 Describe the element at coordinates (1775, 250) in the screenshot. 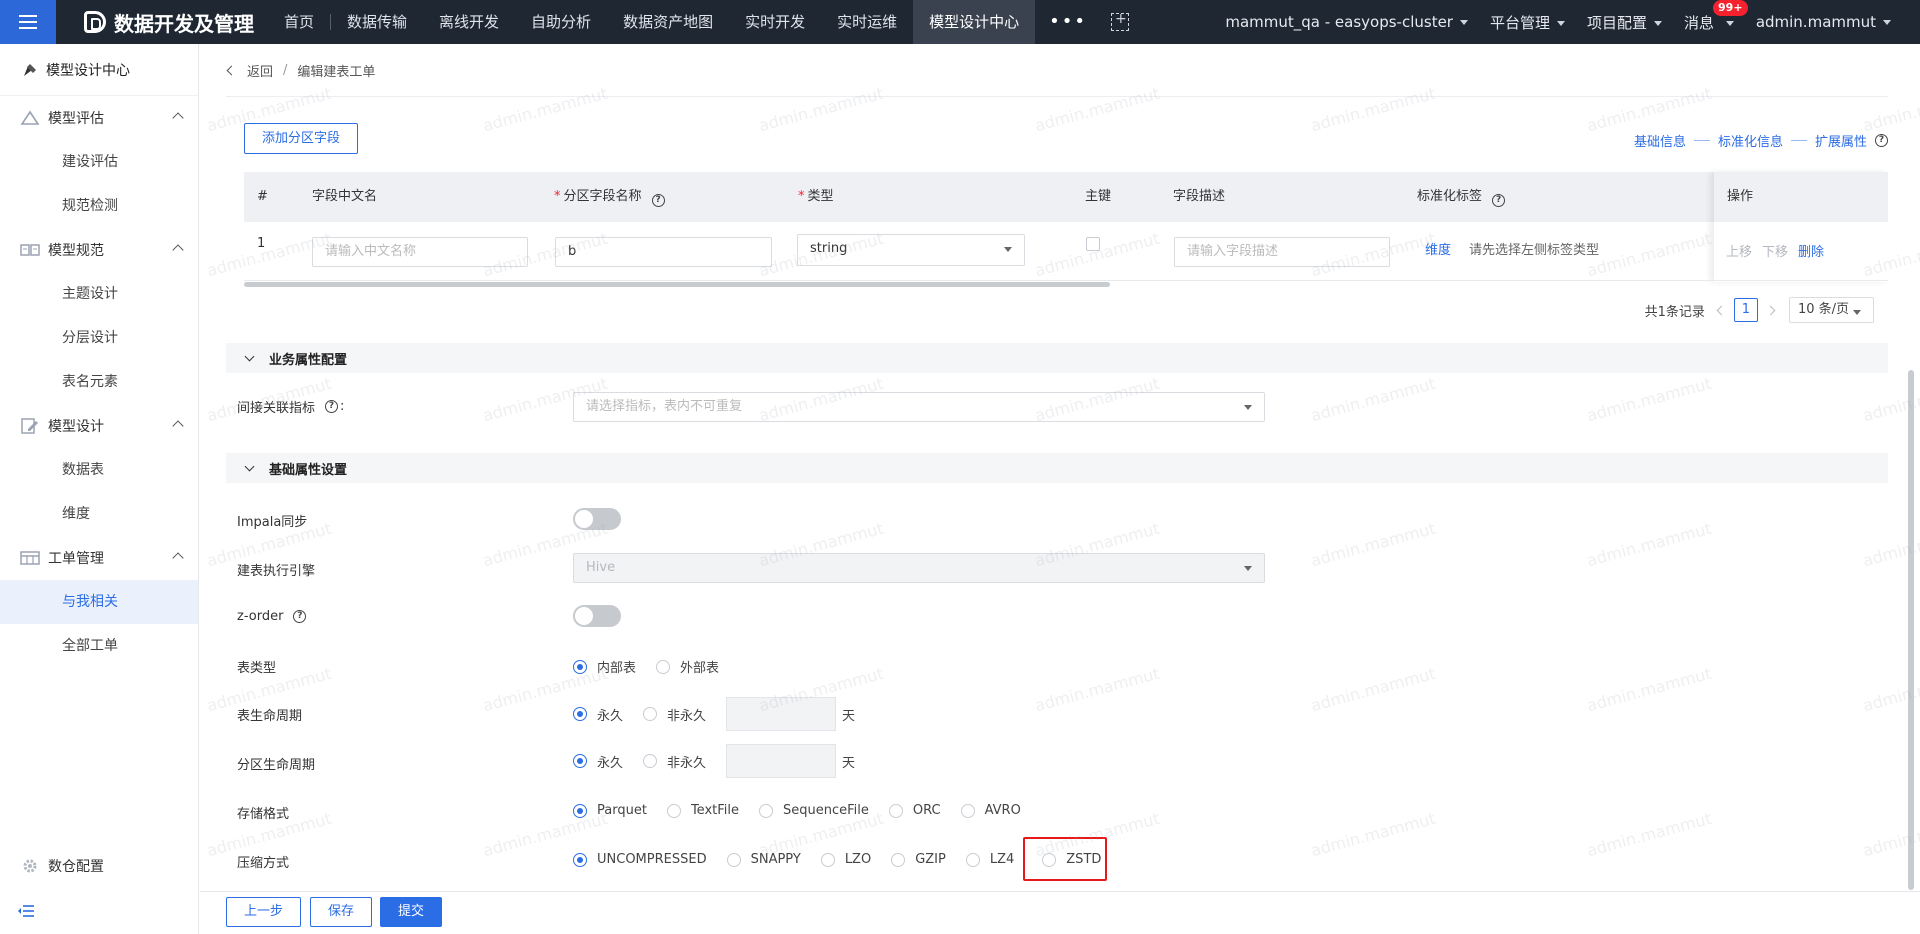

I see `move-down-button: 下移` at that location.